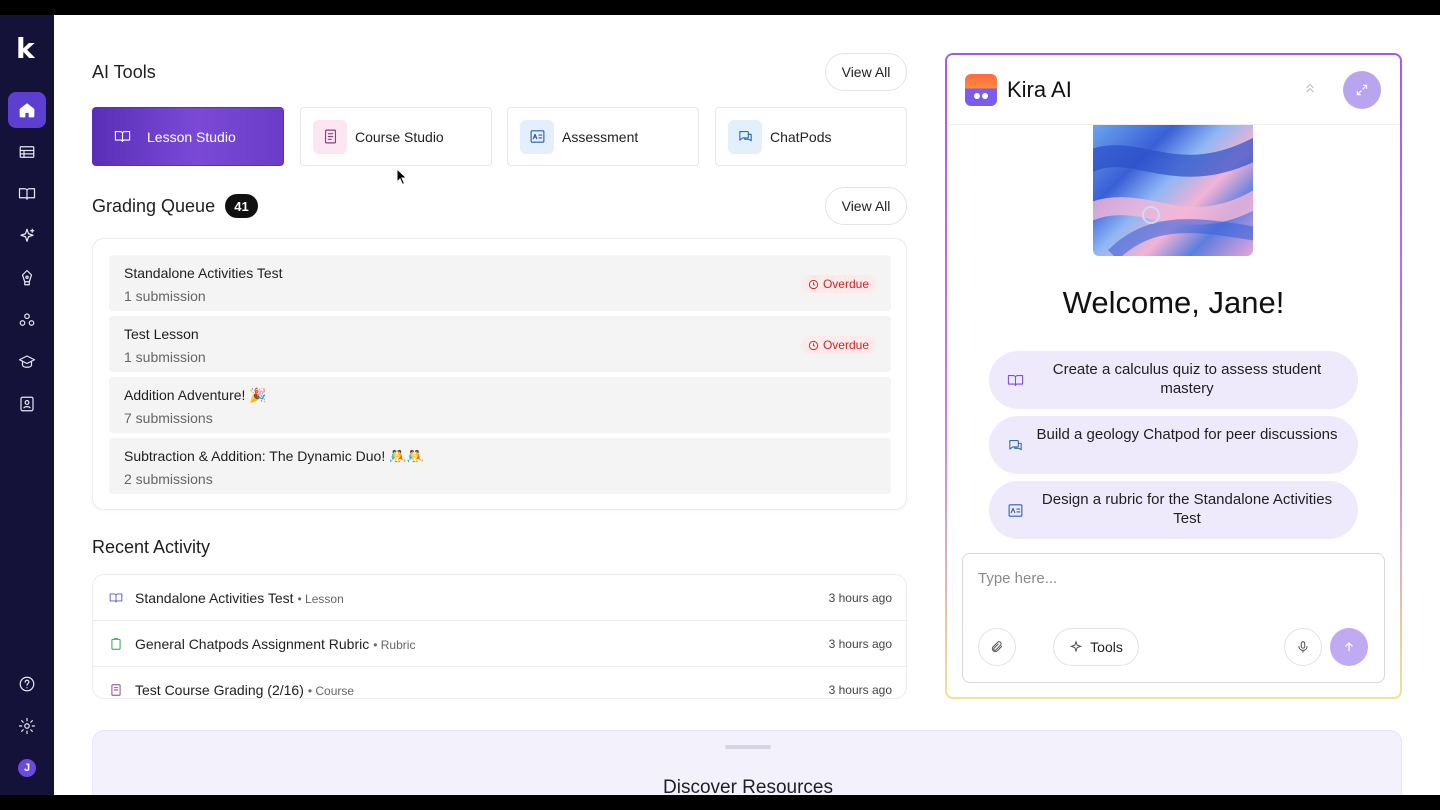  I want to click on nav-home, so click(27, 110).